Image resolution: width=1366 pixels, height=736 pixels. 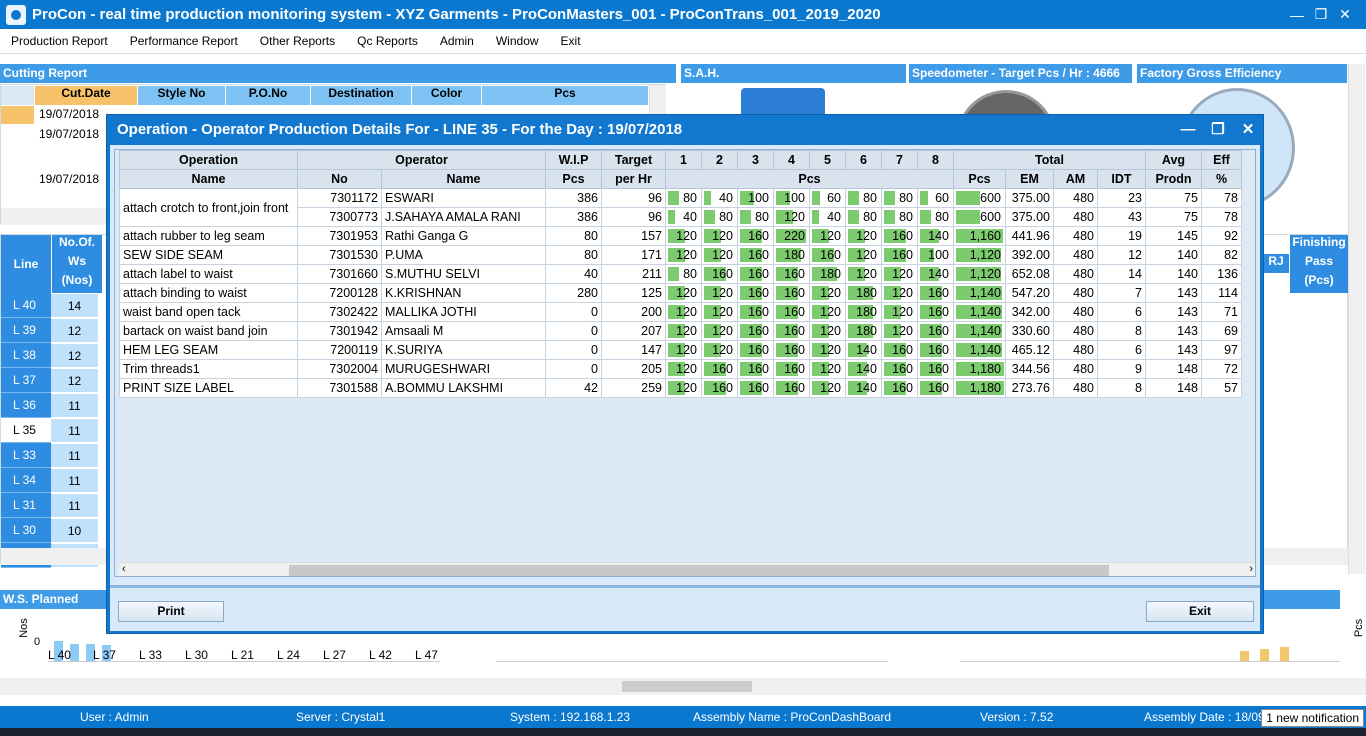 I want to click on hdr-hour-pcs: Pcs, so click(x=809, y=179).